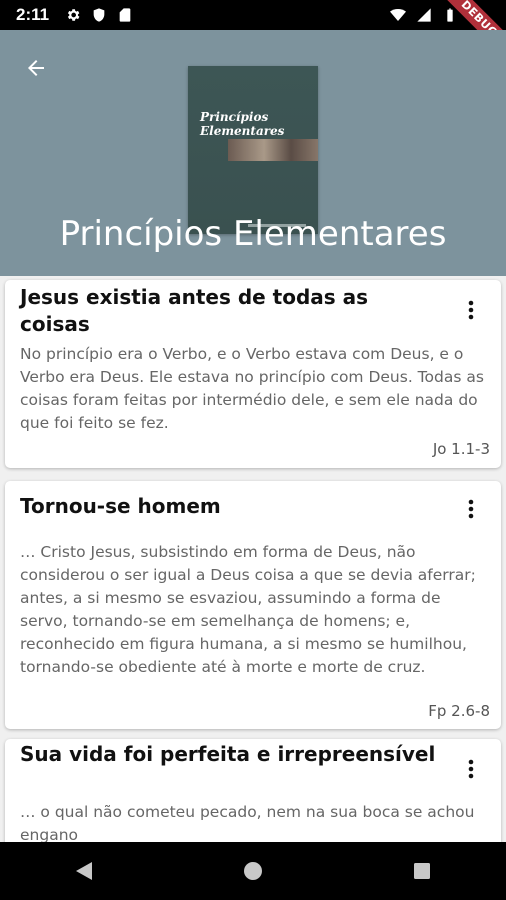 This screenshot has width=506, height=900. I want to click on back-button, so click(36, 68).